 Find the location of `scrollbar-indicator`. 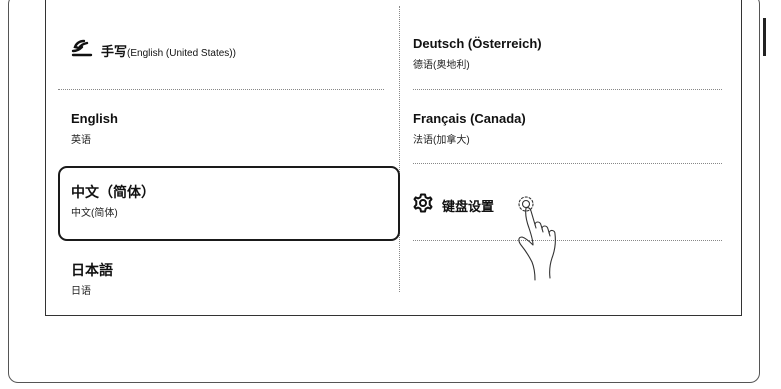

scrollbar-indicator is located at coordinates (764, 37).